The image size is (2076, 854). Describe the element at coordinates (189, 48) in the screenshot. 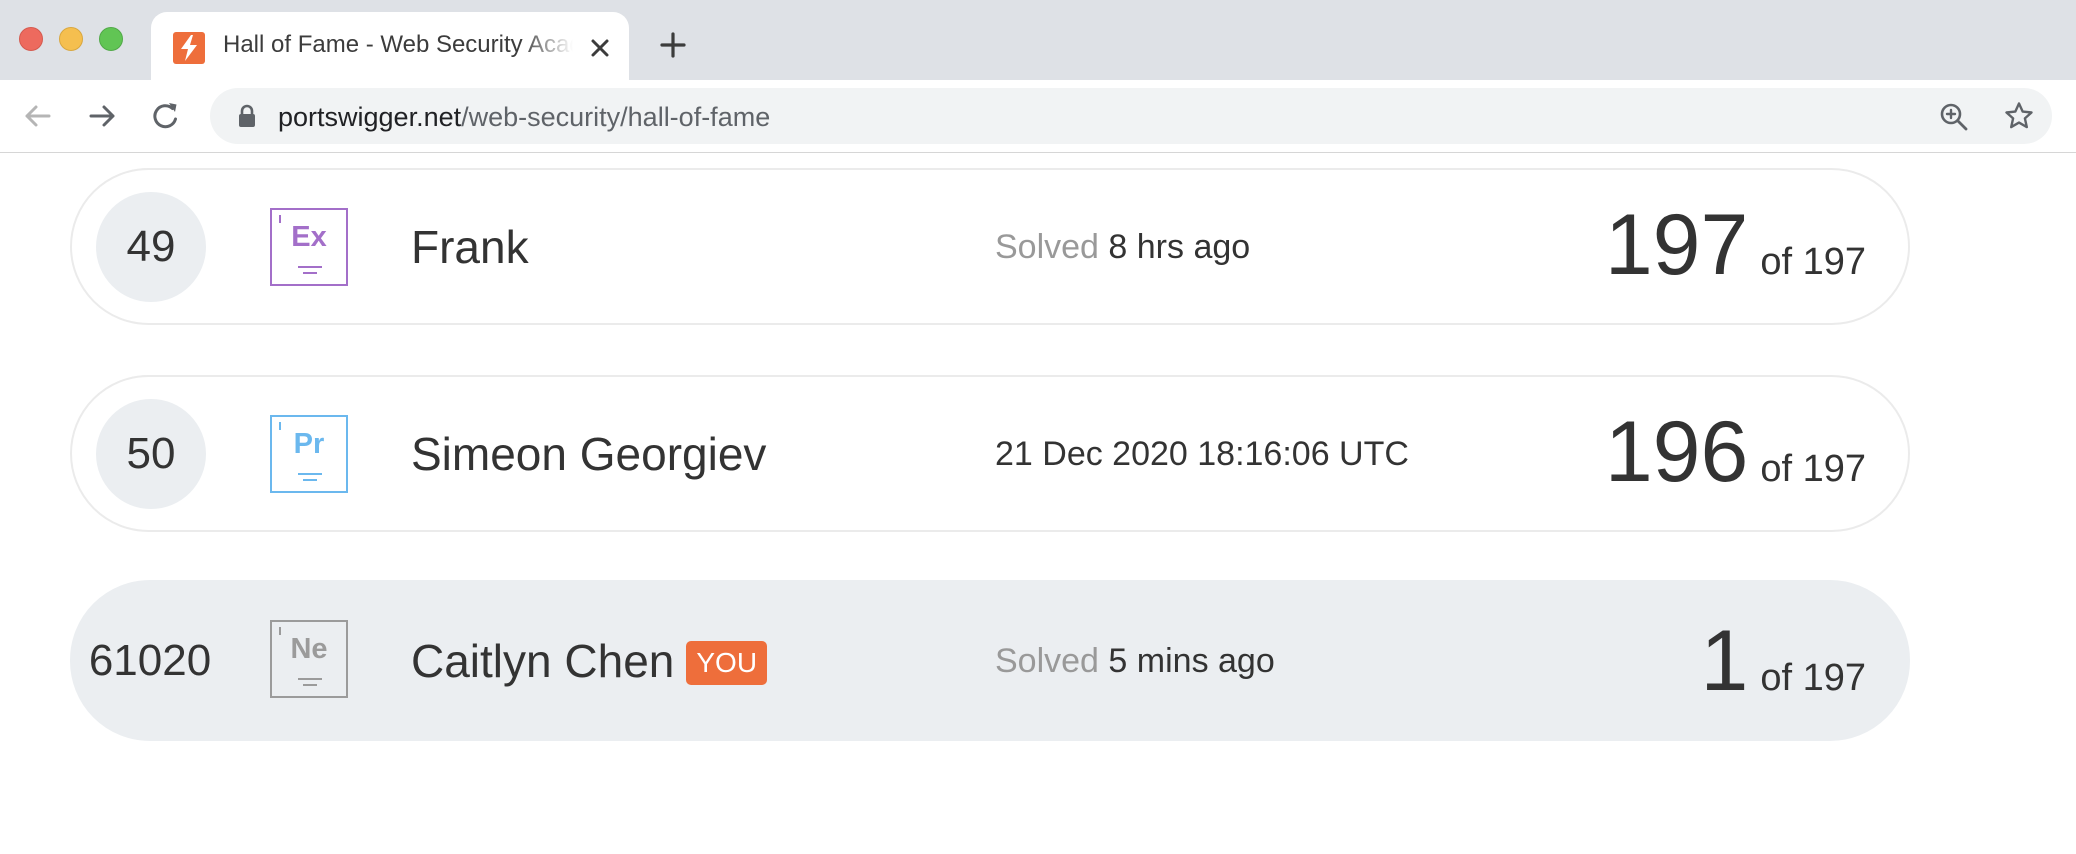

I see `portswigger-icon` at that location.